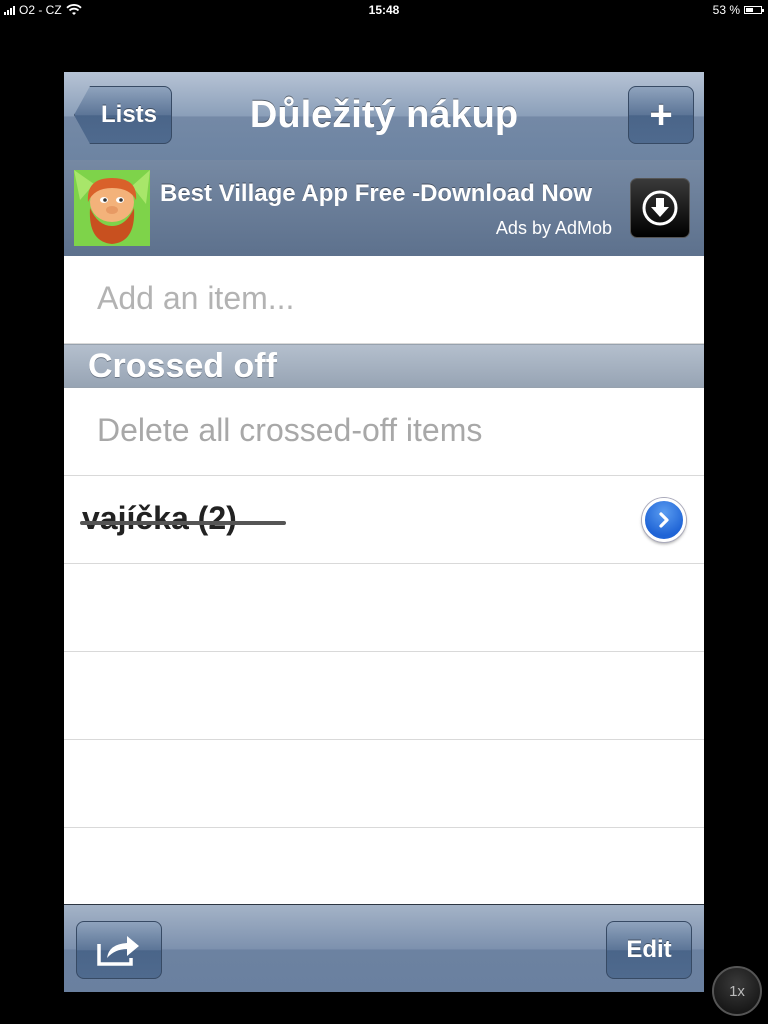 This screenshot has height=1024, width=768. What do you see at coordinates (112, 208) in the screenshot?
I see `village-character-icon` at bounding box center [112, 208].